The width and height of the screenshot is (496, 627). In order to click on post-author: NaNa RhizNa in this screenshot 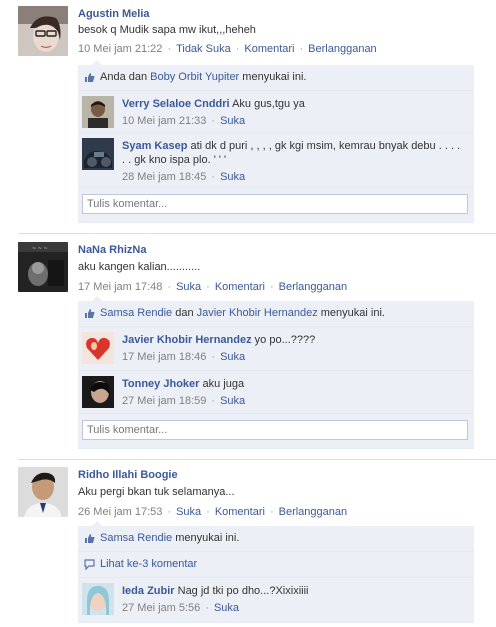, I will do `click(112, 250)`.